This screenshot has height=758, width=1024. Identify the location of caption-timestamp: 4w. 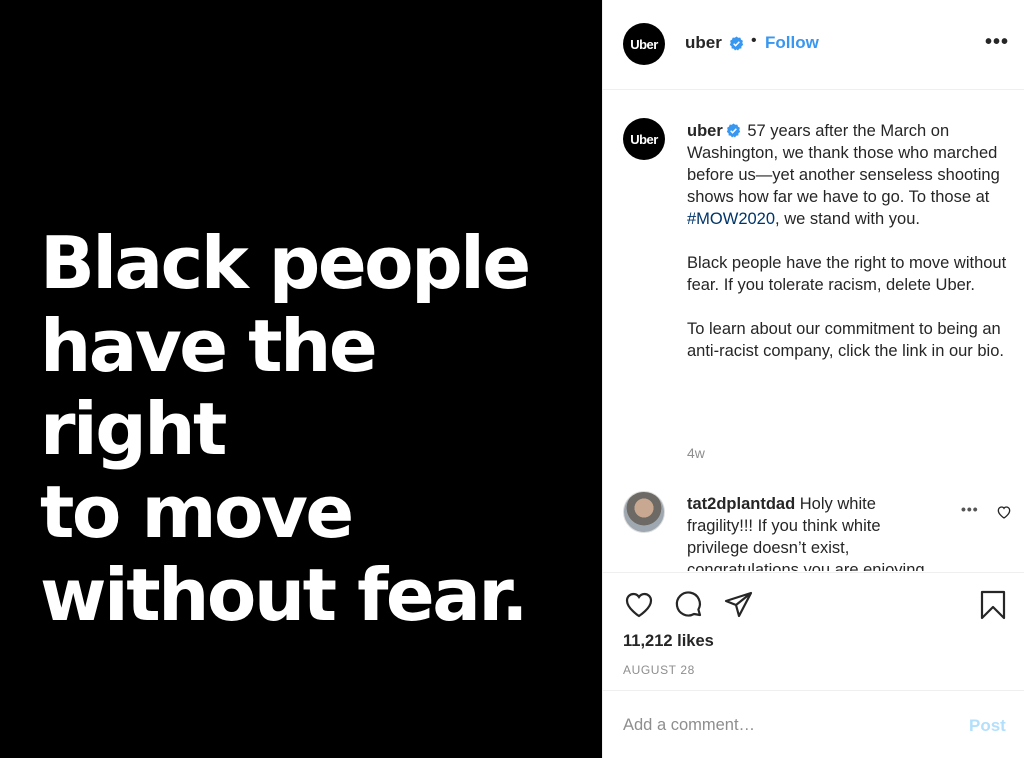
(696, 453).